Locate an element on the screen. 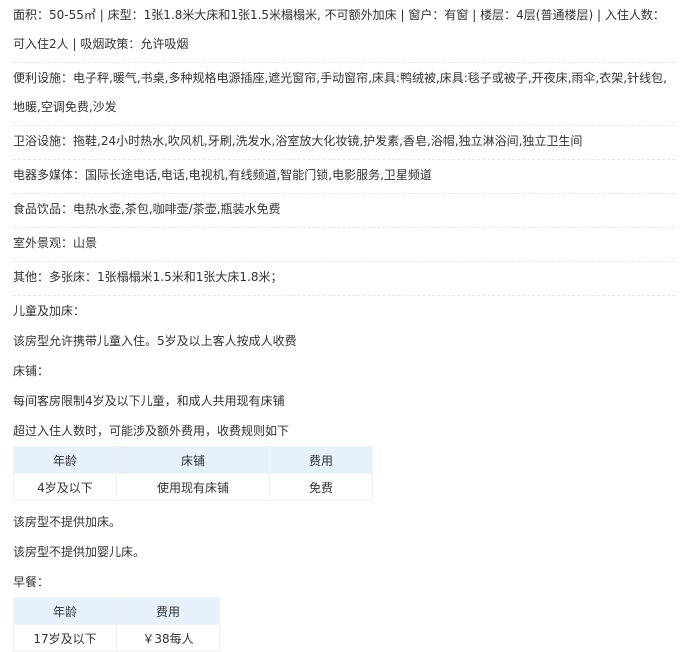 The height and width of the screenshot is (652, 681). table-row: 17岁及以下 ￥38每人 is located at coordinates (116, 638).